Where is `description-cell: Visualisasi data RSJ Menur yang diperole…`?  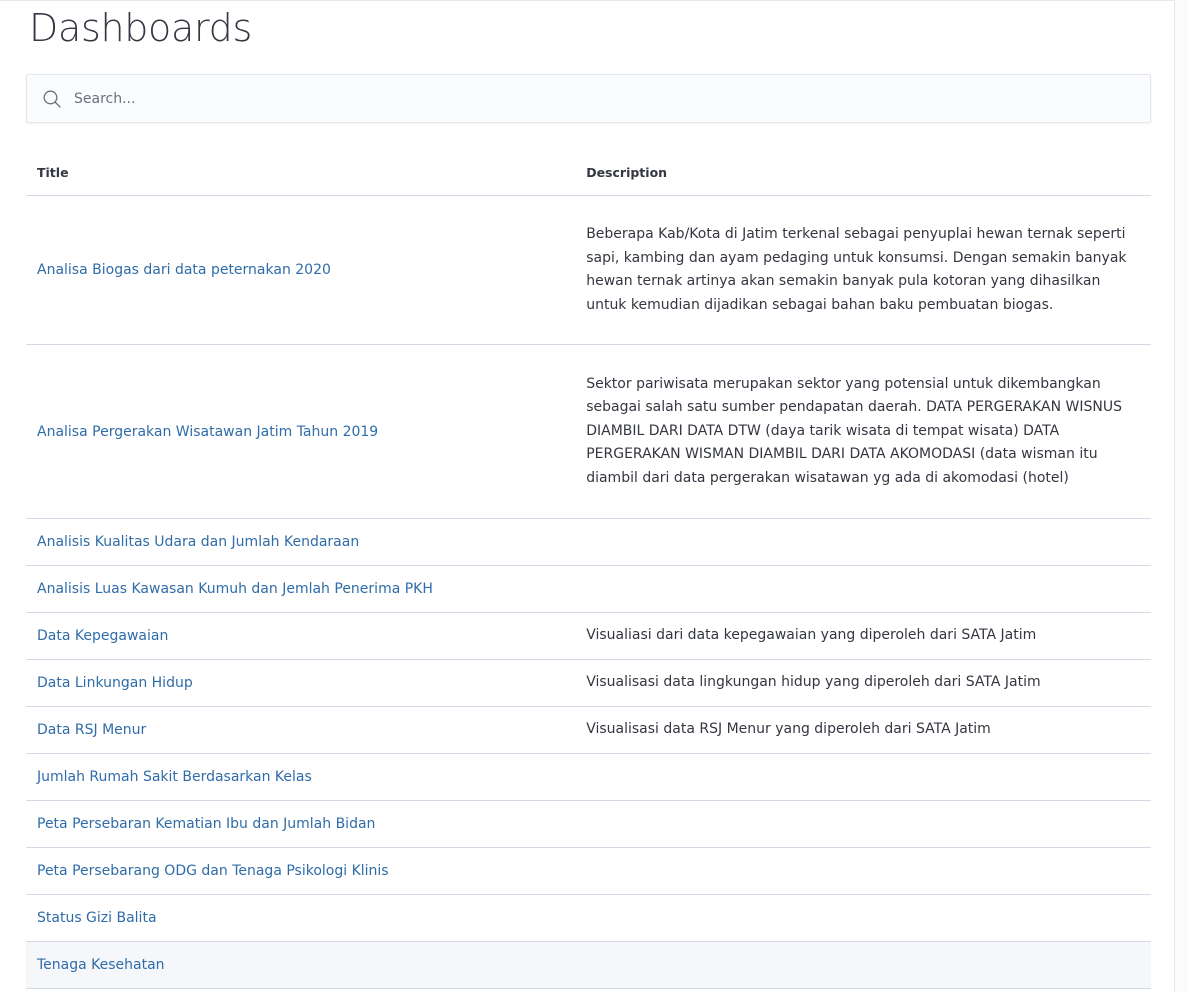 description-cell: Visualisasi data RSJ Menur yang diperole… is located at coordinates (863, 730).